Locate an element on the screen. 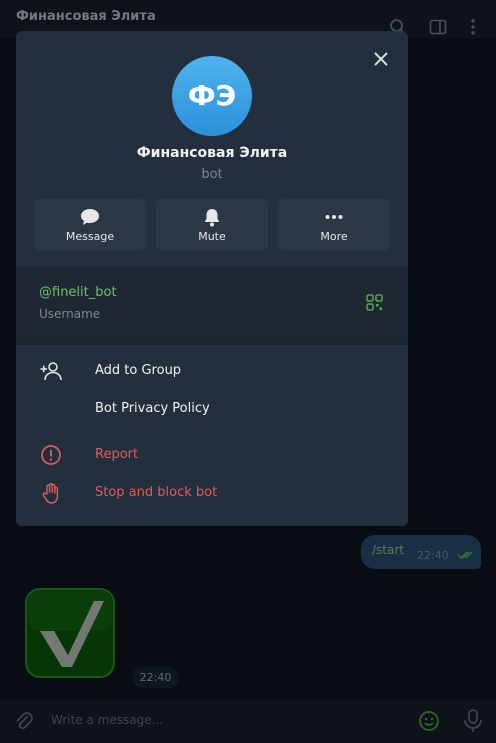 The image size is (496, 743). profile-name: Финансовая Элита is located at coordinates (212, 153).